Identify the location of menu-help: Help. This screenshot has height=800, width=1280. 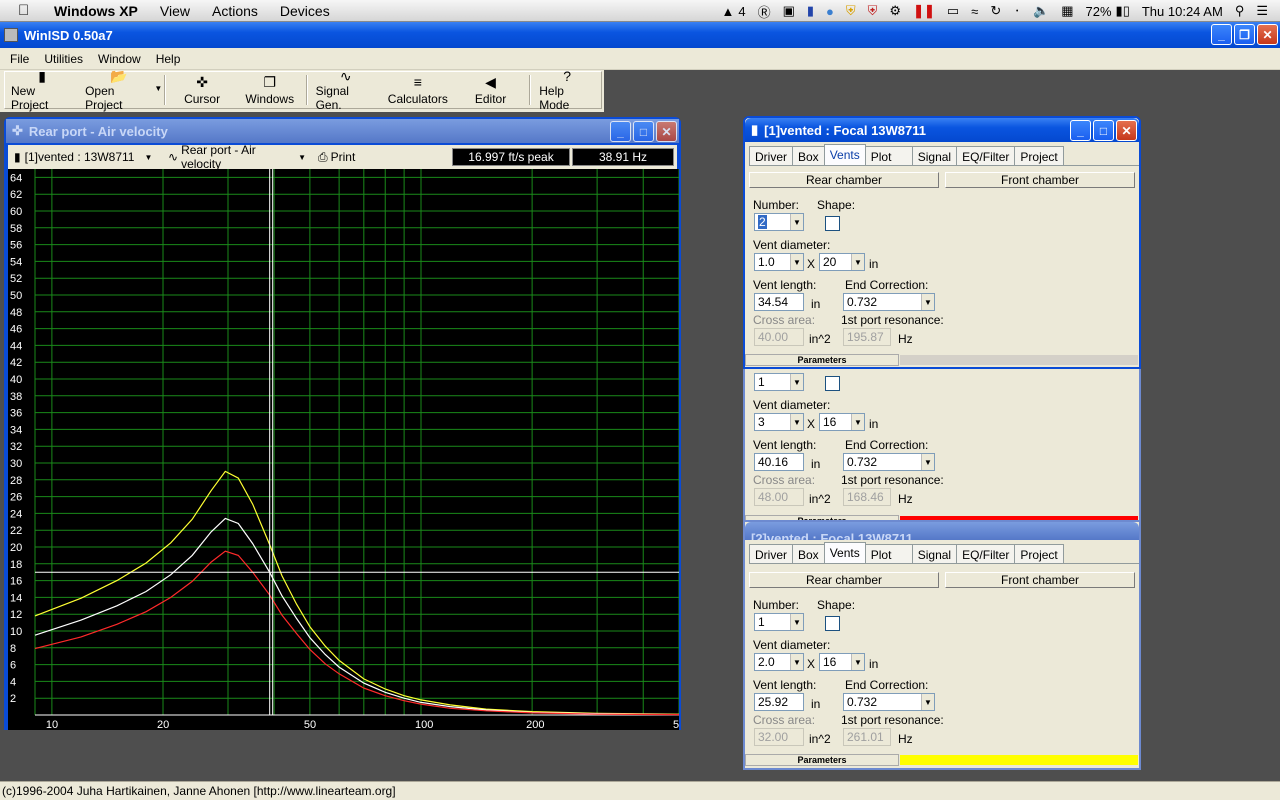
(166, 59).